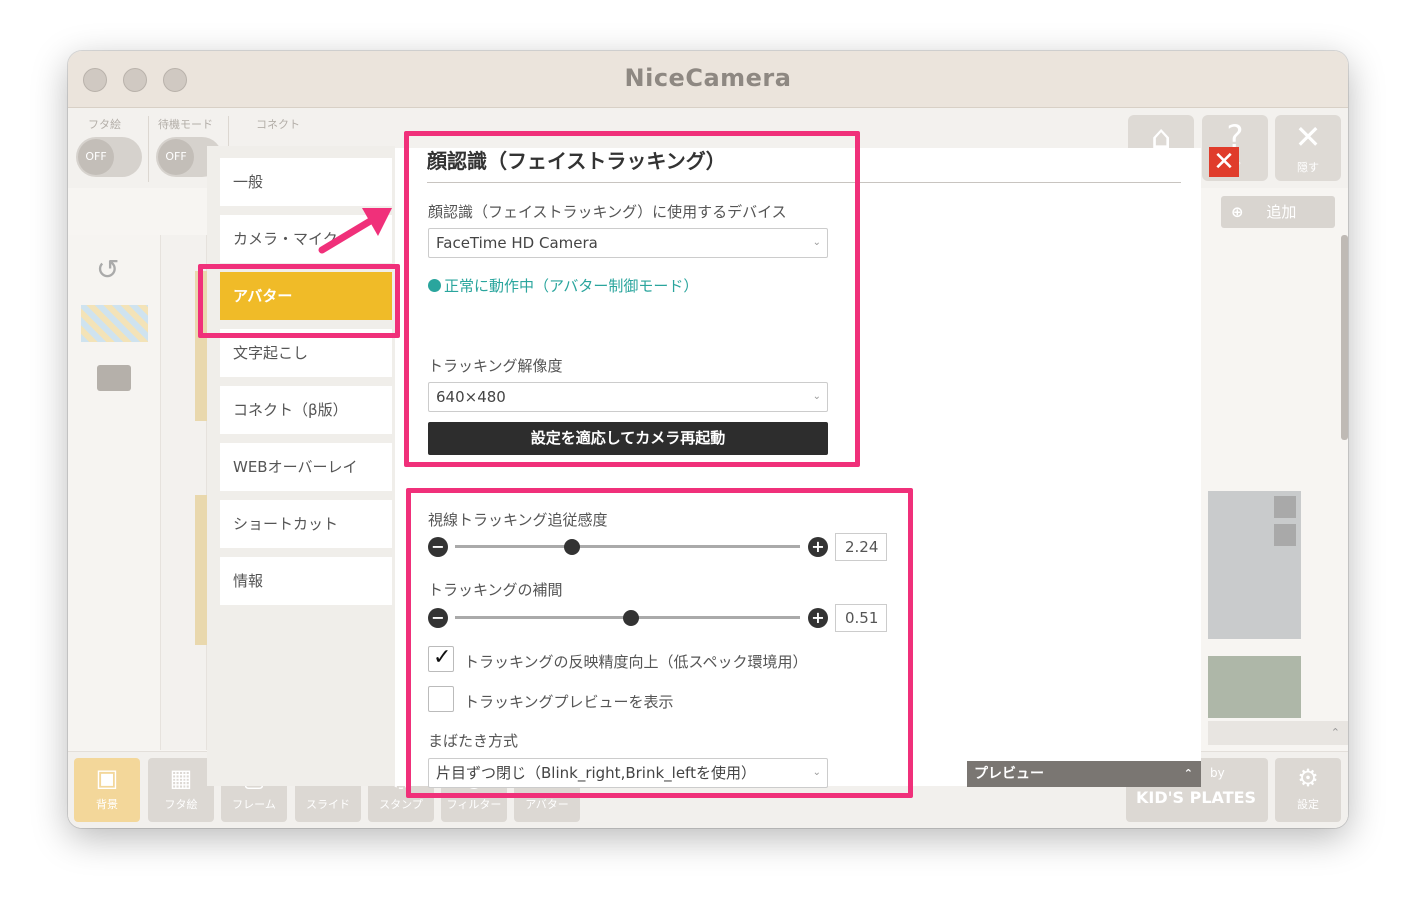 This screenshot has width=1416, height=912. What do you see at coordinates (1196, 797) in the screenshot?
I see `kids-plates-logo: KID'S PLATES` at bounding box center [1196, 797].